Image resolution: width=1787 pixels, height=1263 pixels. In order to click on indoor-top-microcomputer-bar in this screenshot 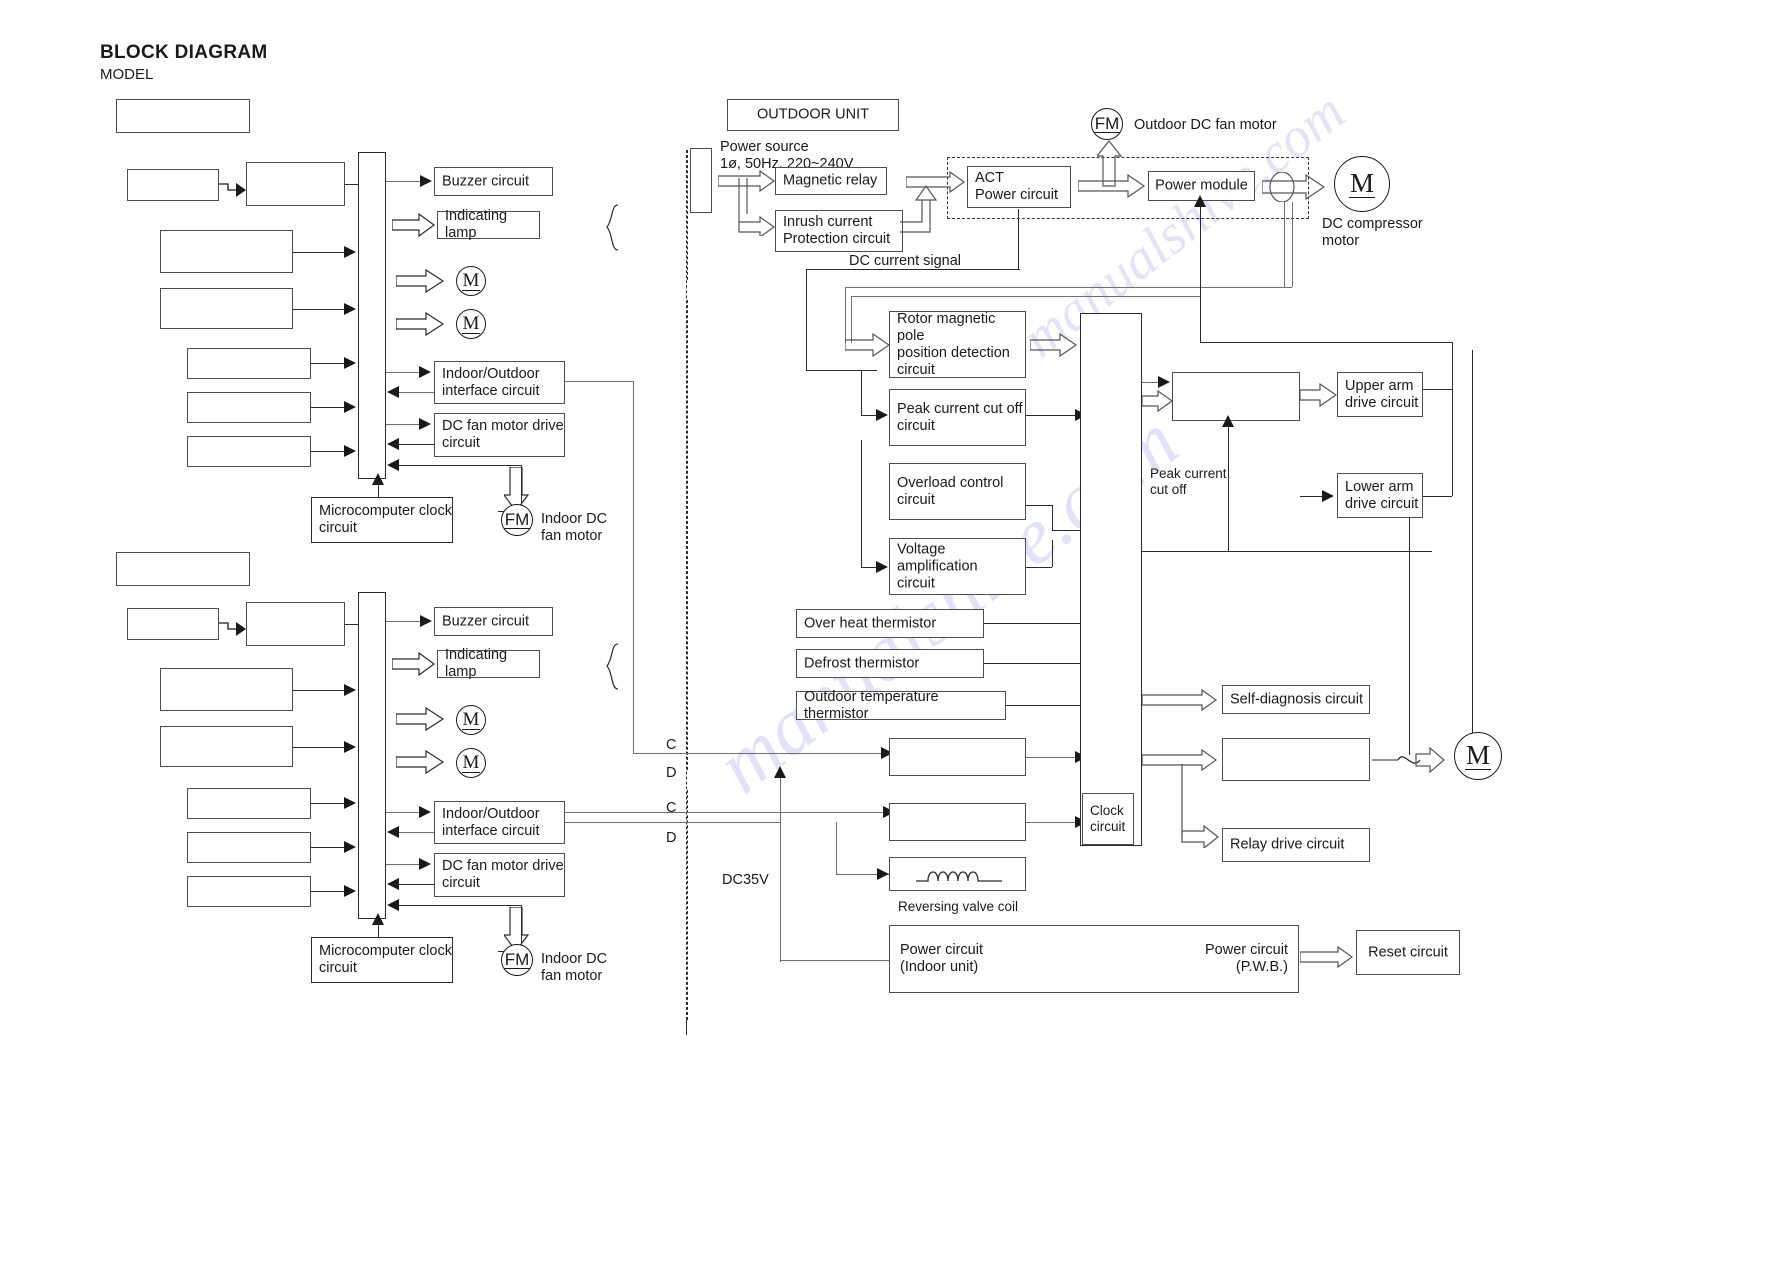, I will do `click(372, 315)`.